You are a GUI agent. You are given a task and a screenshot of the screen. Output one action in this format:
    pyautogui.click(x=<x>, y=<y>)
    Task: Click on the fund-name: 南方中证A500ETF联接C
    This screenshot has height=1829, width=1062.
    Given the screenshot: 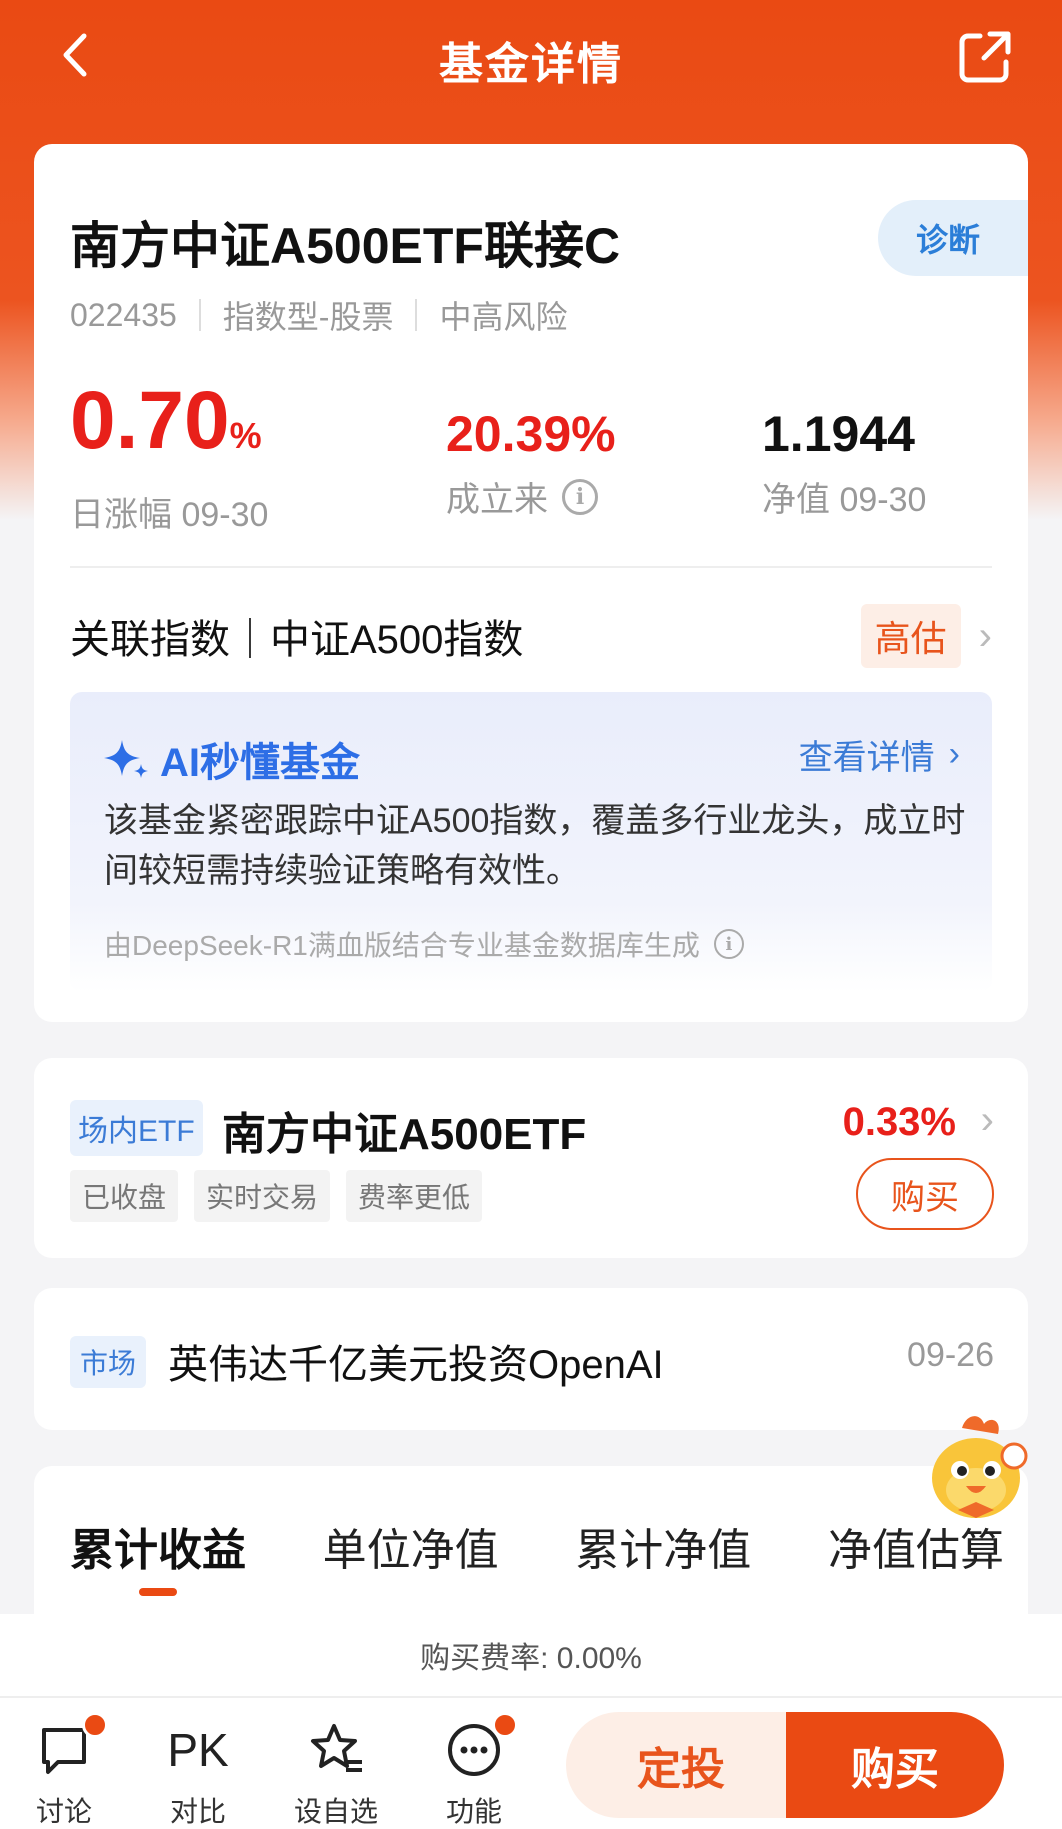 What is the action you would take?
    pyautogui.click(x=345, y=246)
    